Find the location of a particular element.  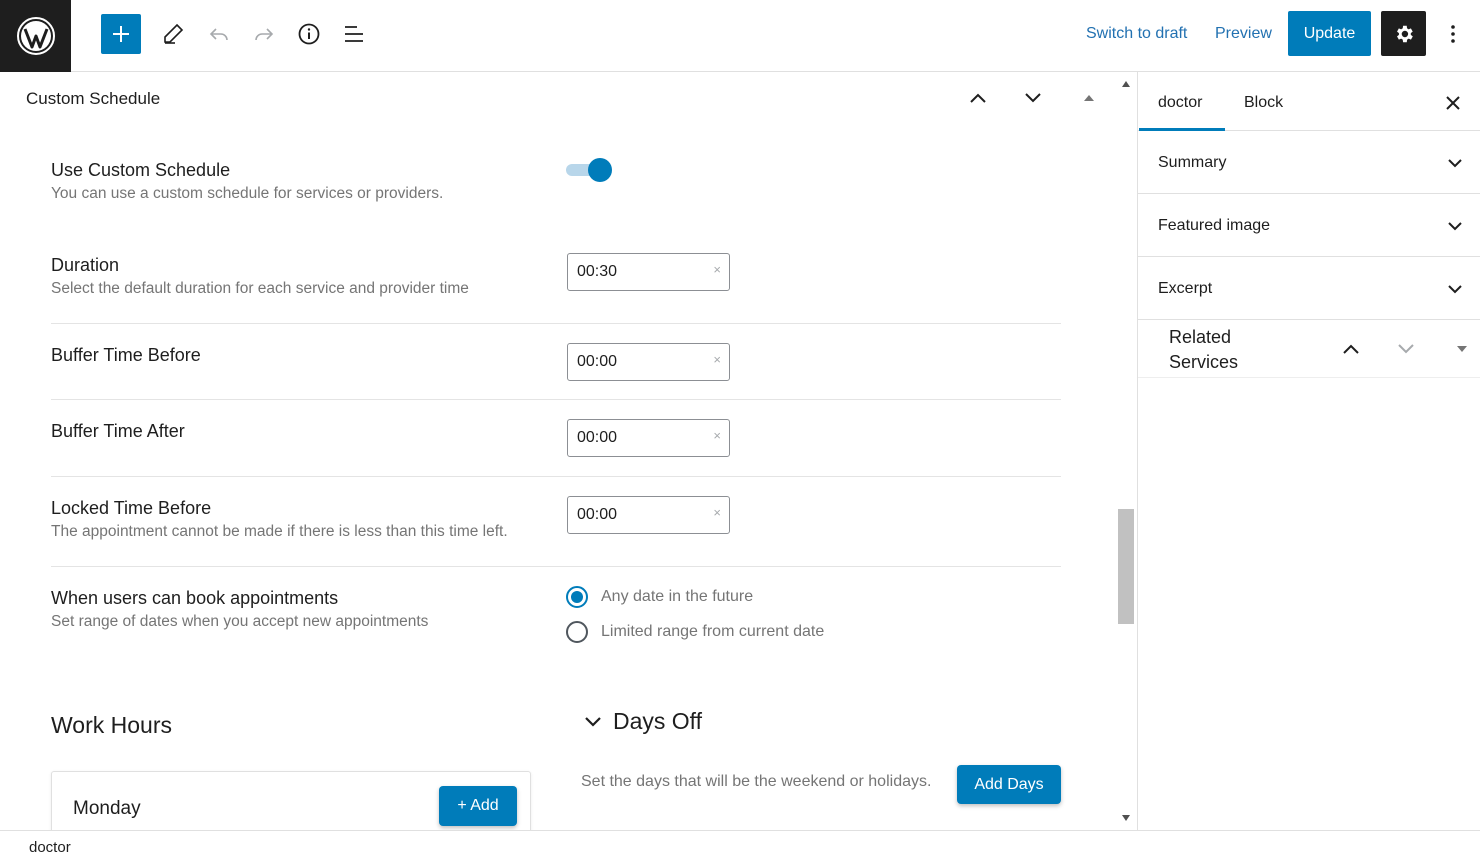

undo-button is located at coordinates (219, 34).